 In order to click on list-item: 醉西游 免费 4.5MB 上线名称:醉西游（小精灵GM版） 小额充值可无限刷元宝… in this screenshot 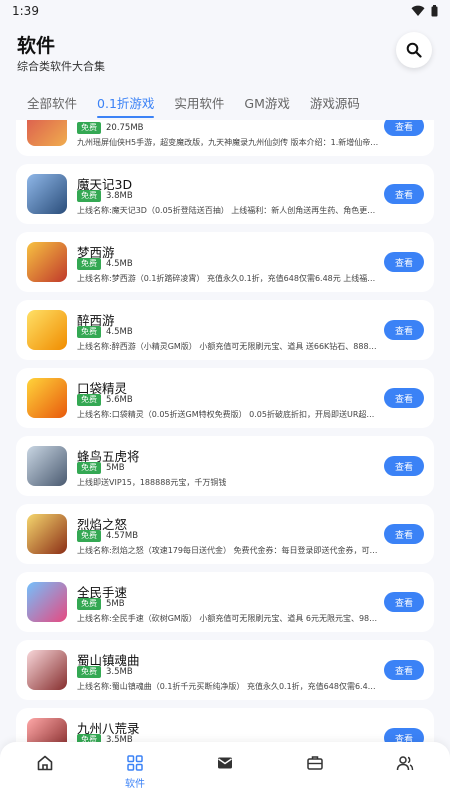, I will do `click(225, 330)`.